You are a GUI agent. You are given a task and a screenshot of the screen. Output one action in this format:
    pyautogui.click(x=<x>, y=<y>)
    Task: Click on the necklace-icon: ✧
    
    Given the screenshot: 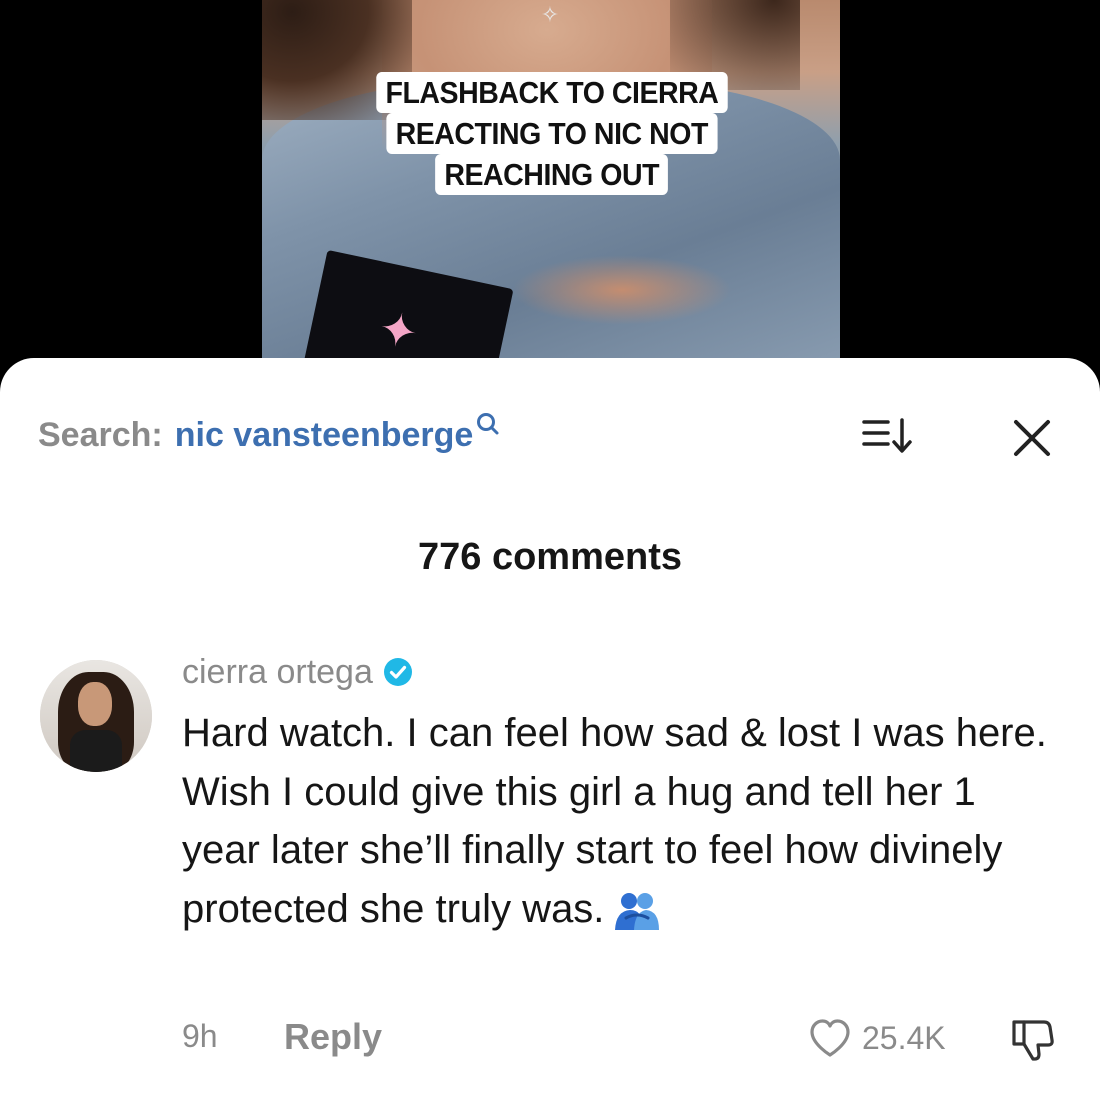 What is the action you would take?
    pyautogui.click(x=550, y=14)
    